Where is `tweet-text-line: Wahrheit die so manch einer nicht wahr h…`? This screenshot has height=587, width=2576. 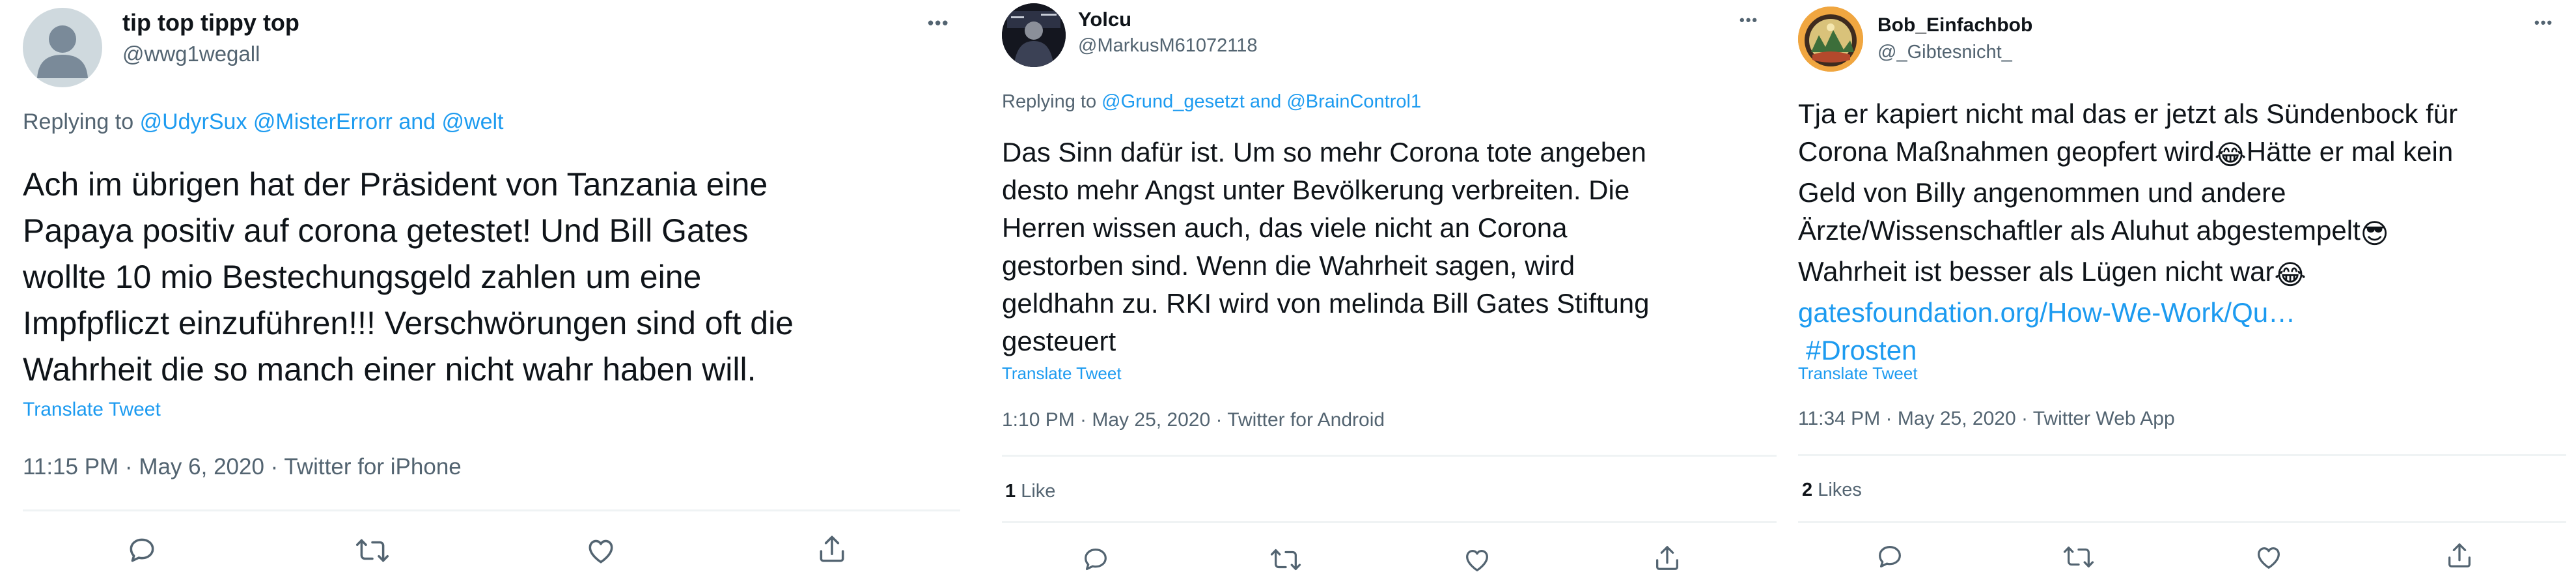
tweet-text-line: Wahrheit die so manch einer nicht wahr h… is located at coordinates (389, 369).